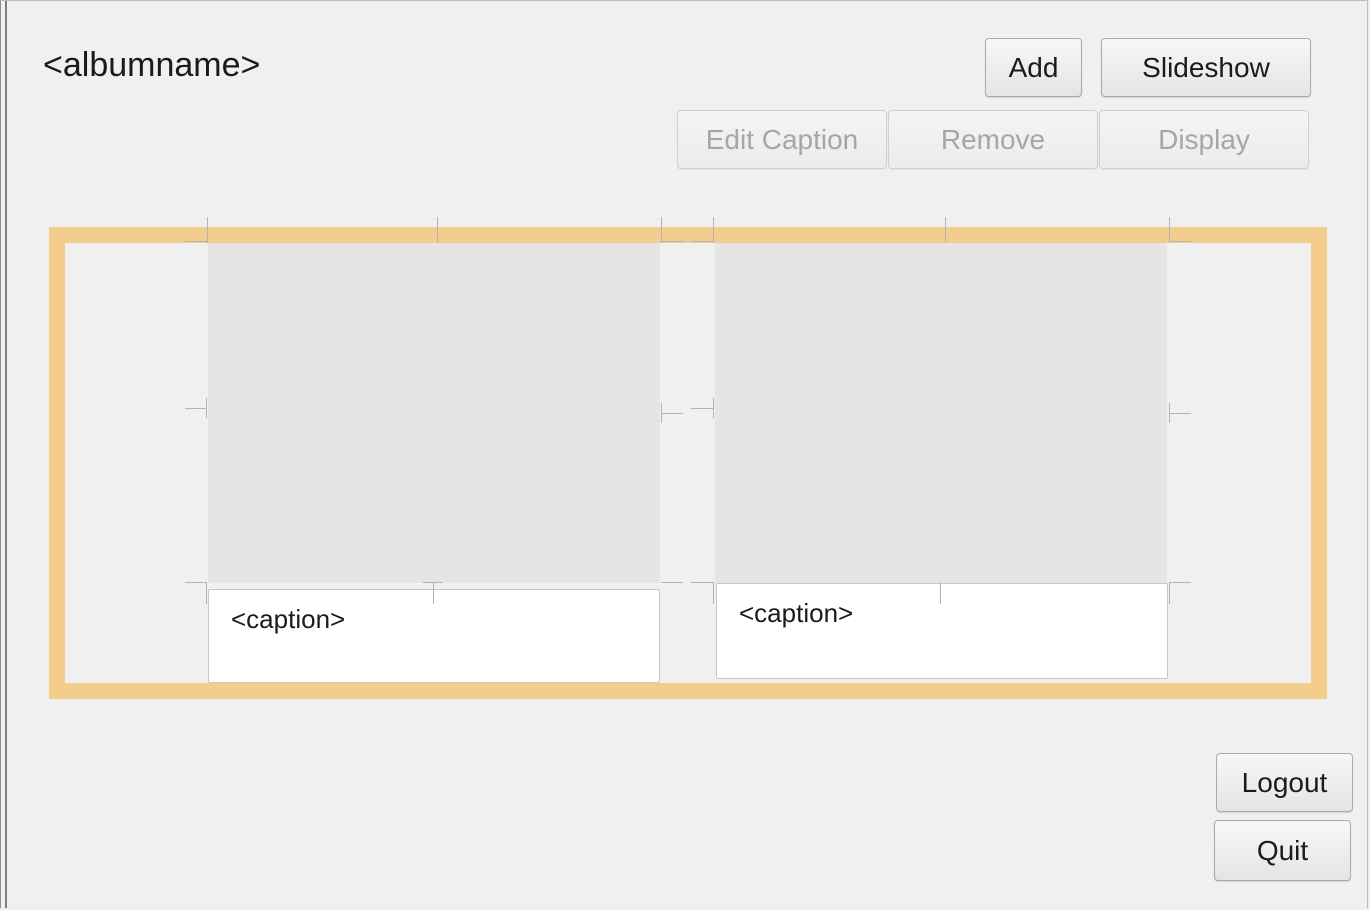 This screenshot has height=910, width=1370. I want to click on remove-button: Remove, so click(993, 139).